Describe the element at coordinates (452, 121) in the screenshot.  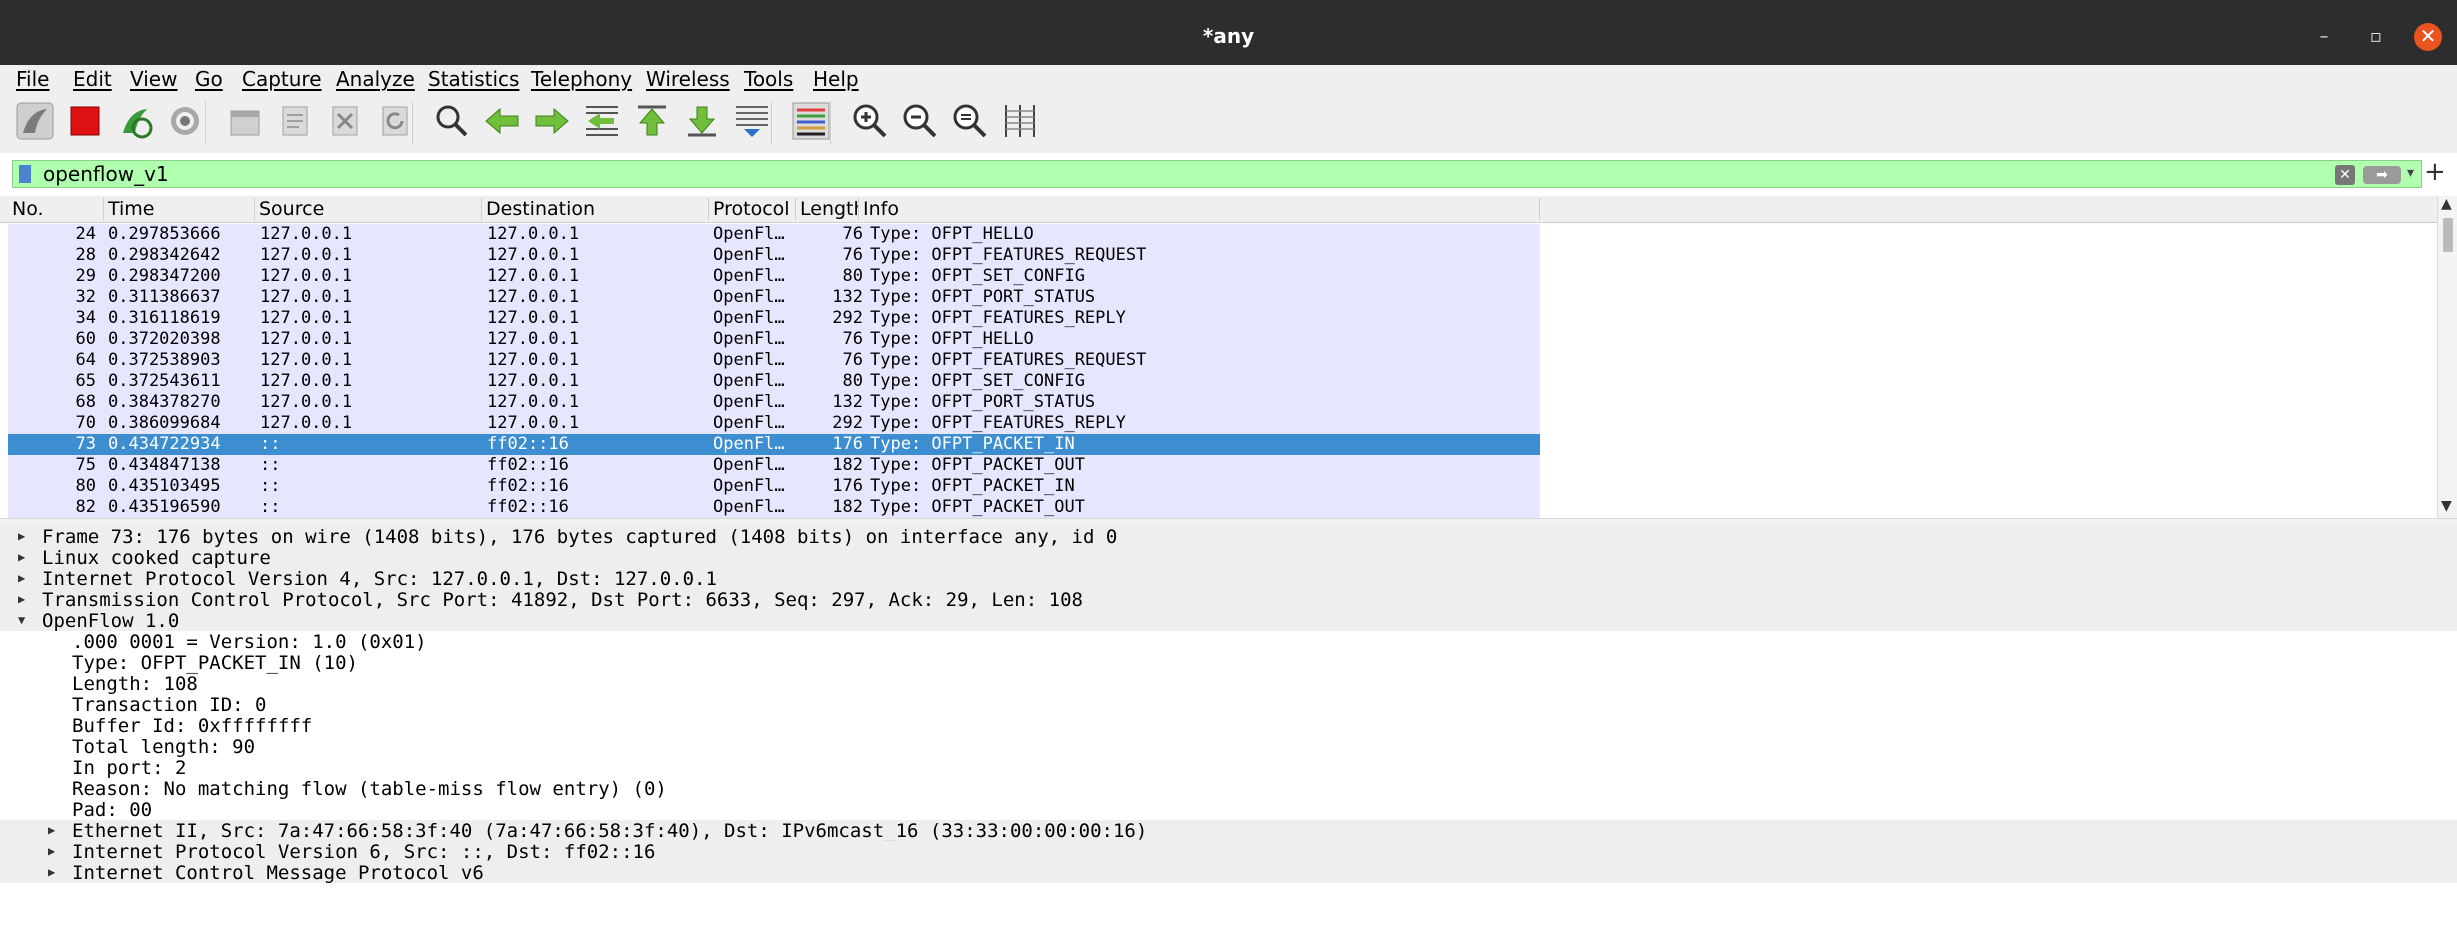
I see `find-packet-icon` at that location.